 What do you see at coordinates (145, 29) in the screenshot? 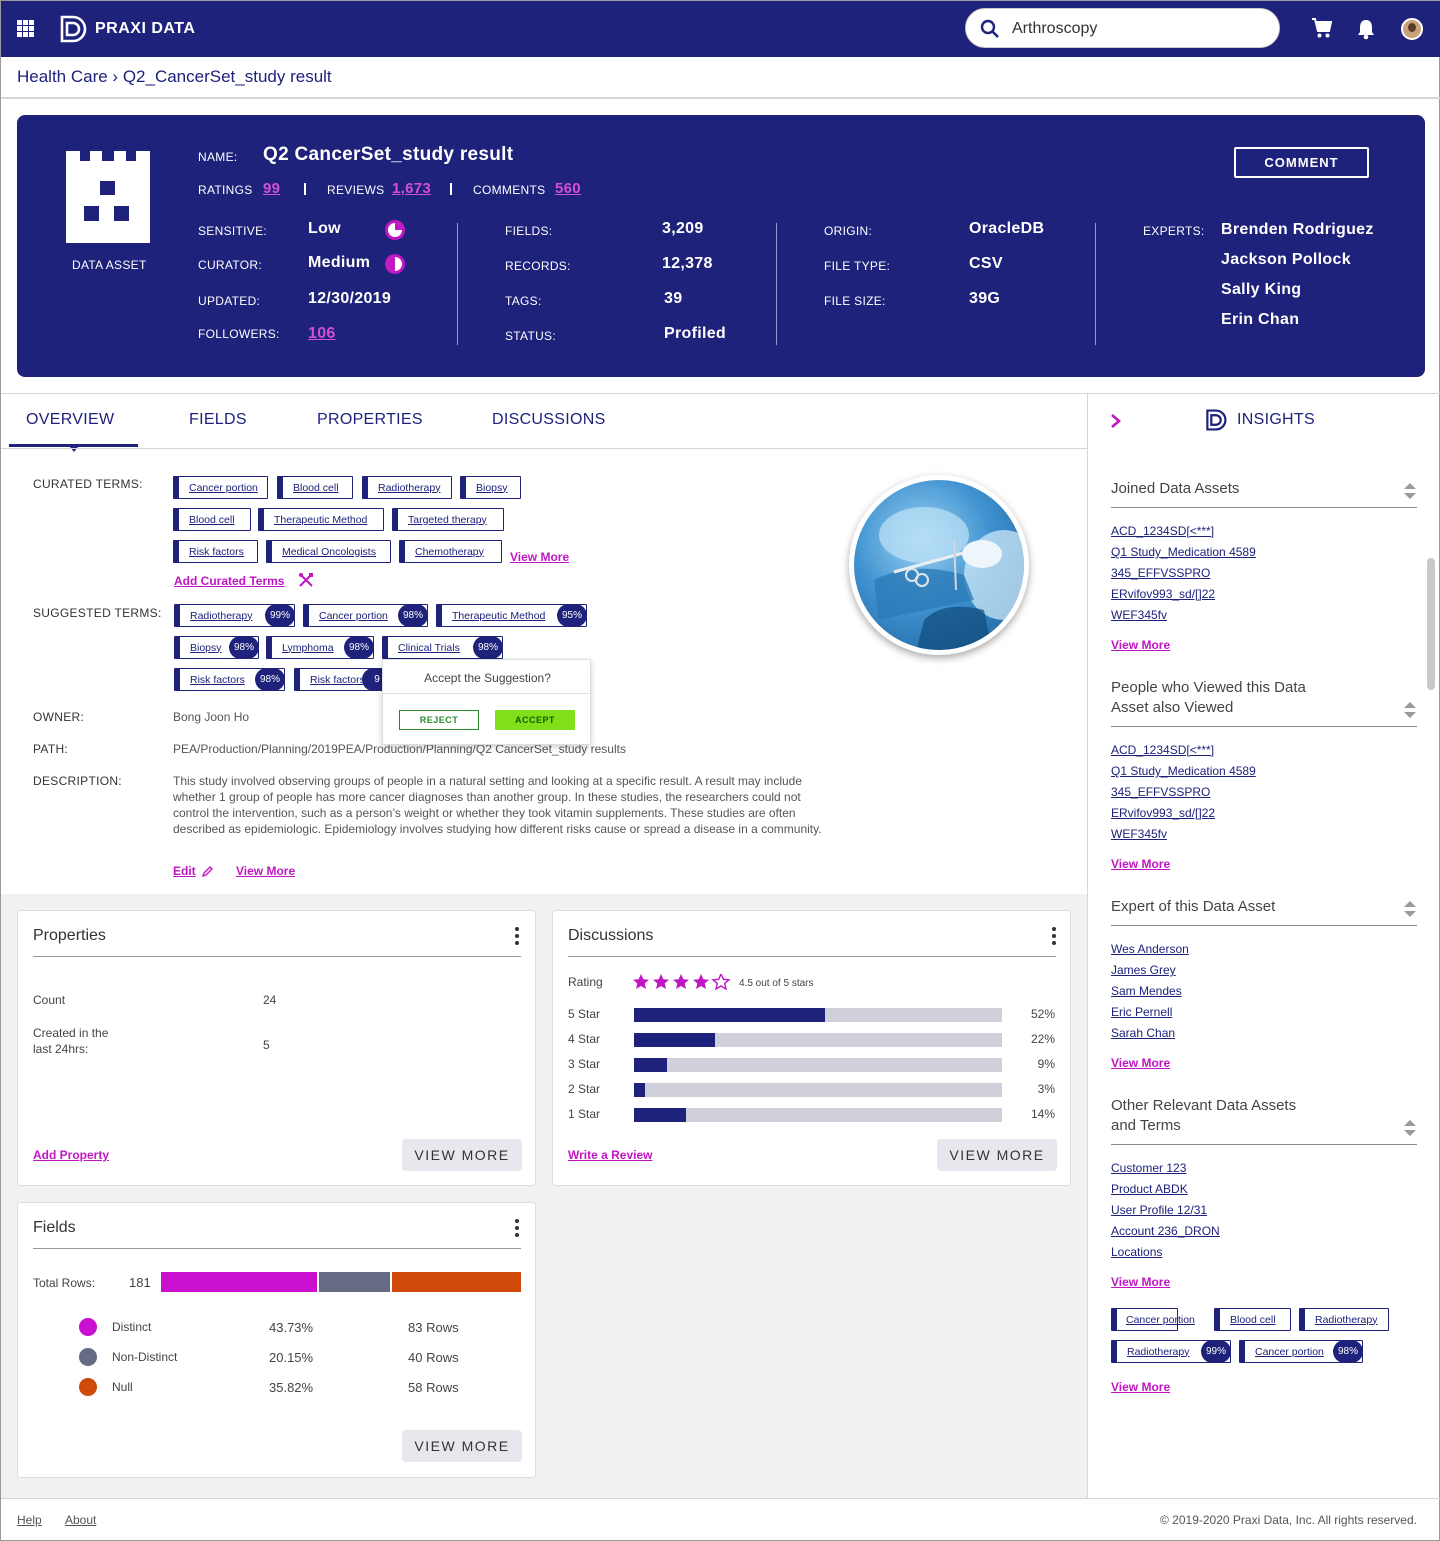
I see `brand-name: PRAXI DATA` at bounding box center [145, 29].